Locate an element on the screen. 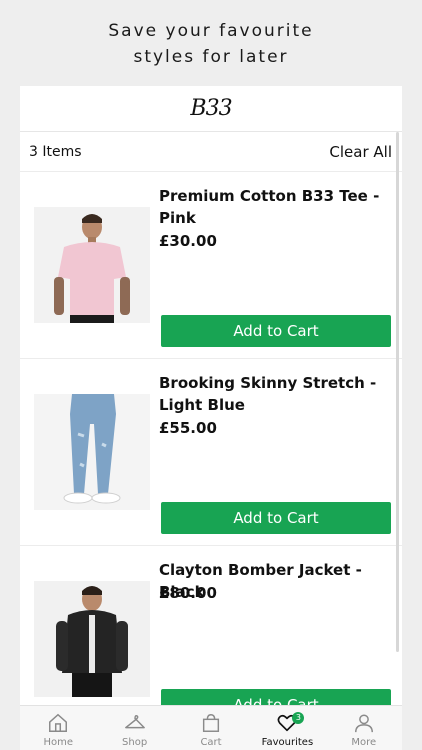  tab-home-label: Home is located at coordinates (58, 742).